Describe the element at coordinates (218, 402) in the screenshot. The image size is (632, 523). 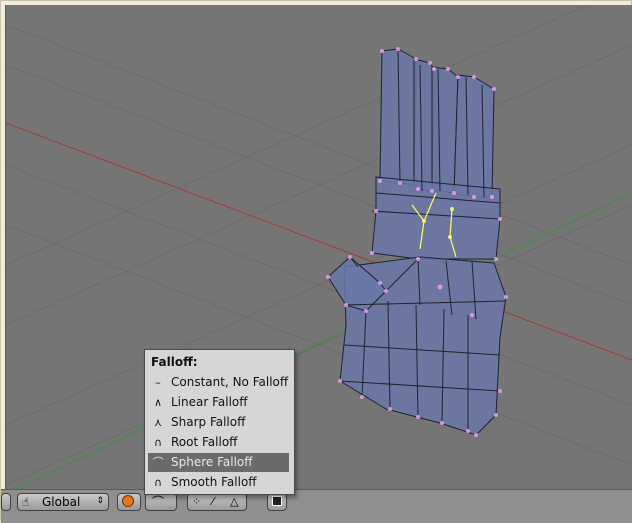
I see `menu-item-linear-falloff: ∧ Linear Falloff` at that location.